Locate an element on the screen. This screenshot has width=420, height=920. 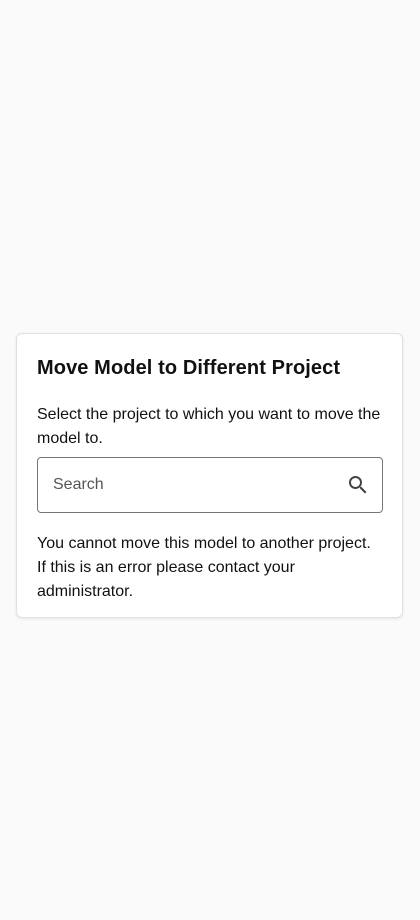
search-icon is located at coordinates (358, 485).